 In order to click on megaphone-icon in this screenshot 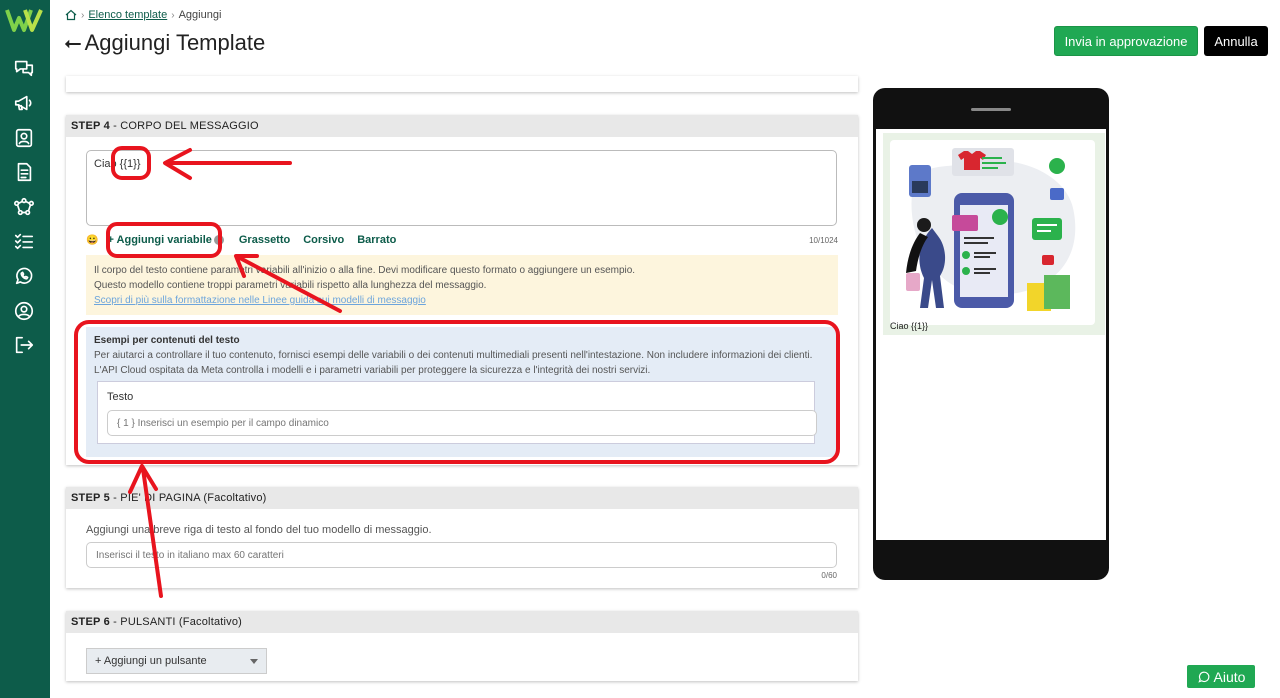, I will do `click(25, 104)`.